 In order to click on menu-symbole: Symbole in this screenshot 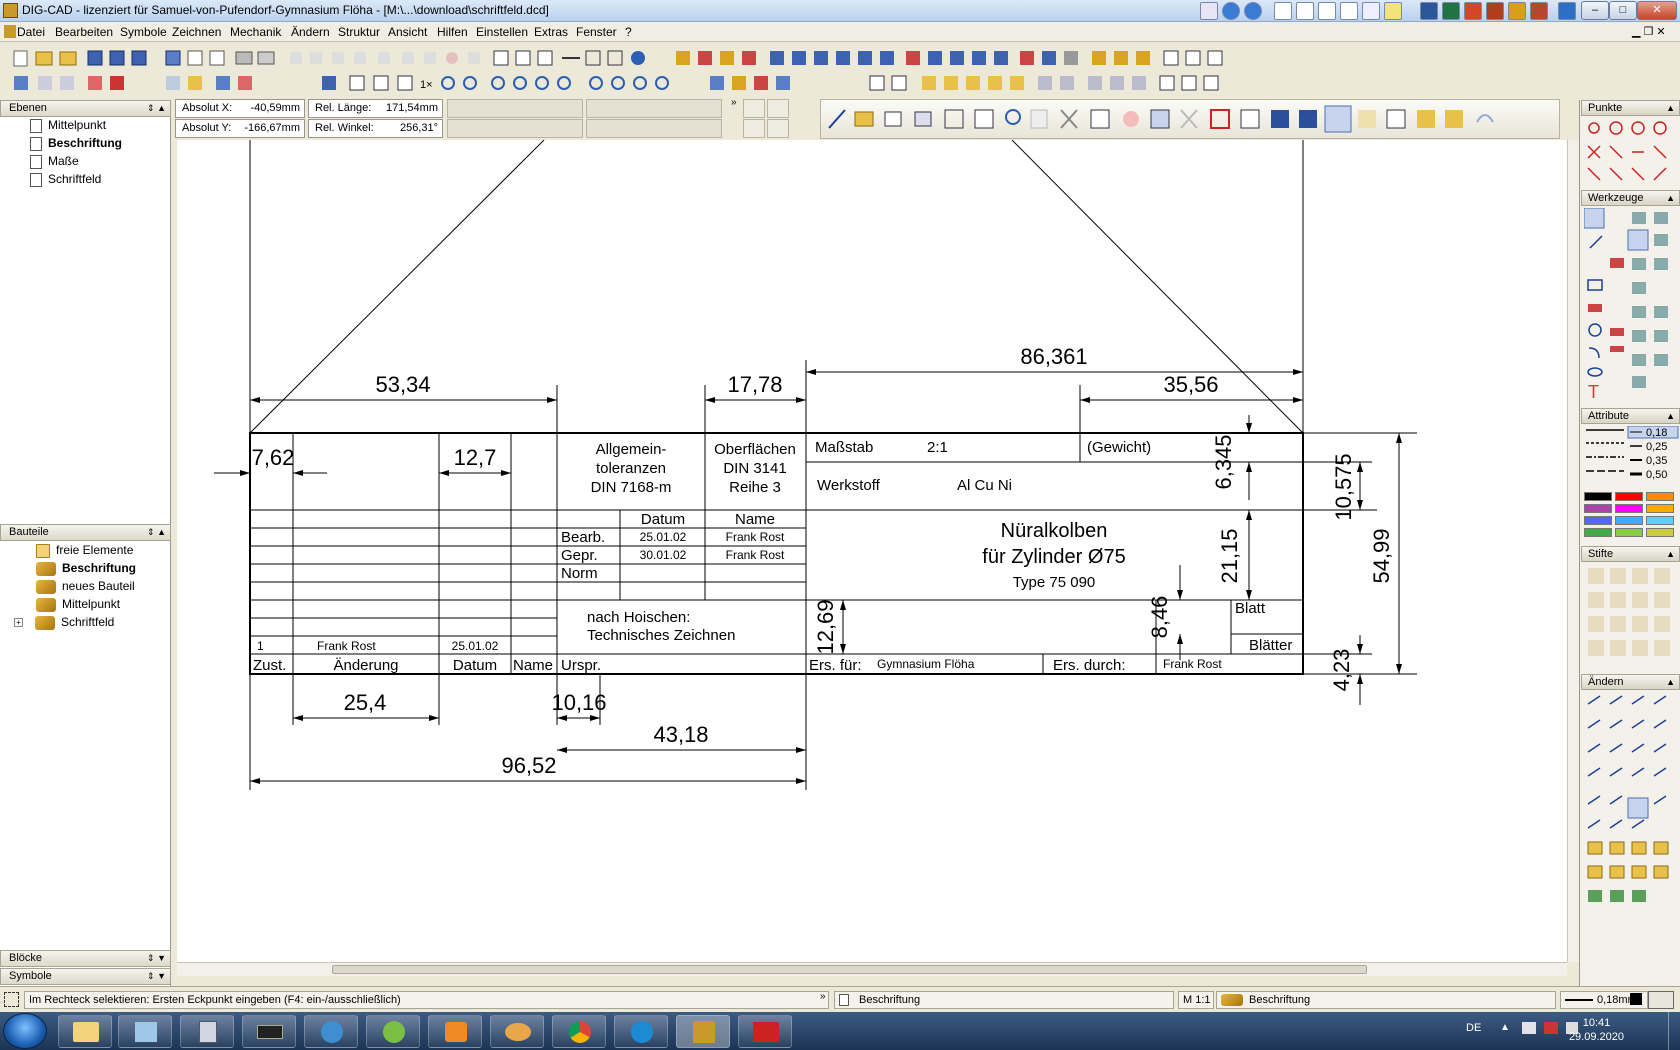, I will do `click(143, 32)`.